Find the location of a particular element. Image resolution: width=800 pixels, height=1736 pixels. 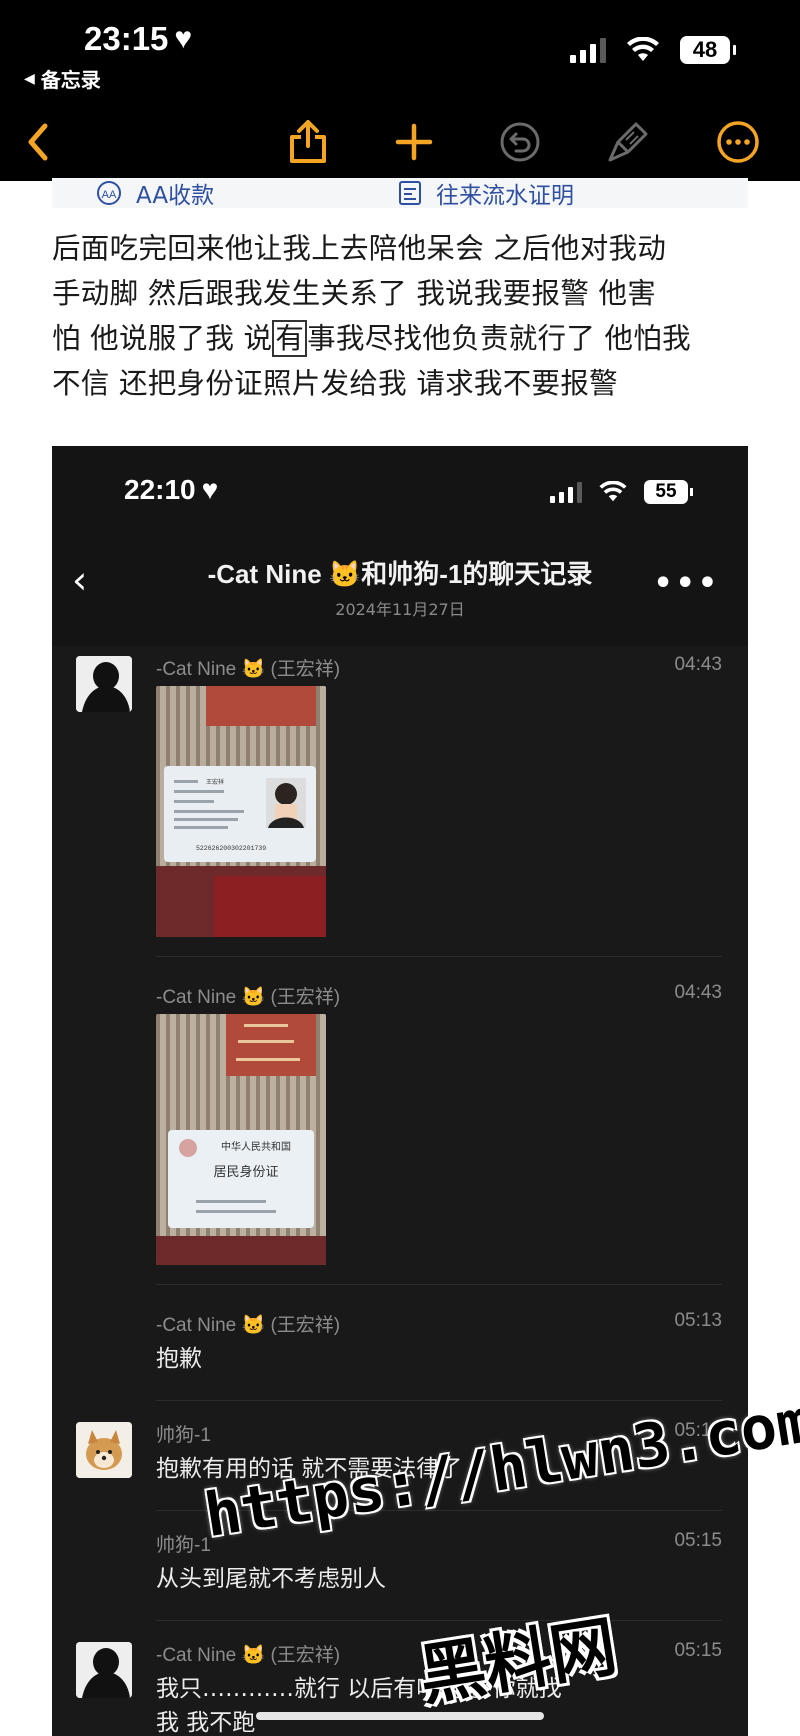

status-time: 23:15 ♥ is located at coordinates (138, 38).